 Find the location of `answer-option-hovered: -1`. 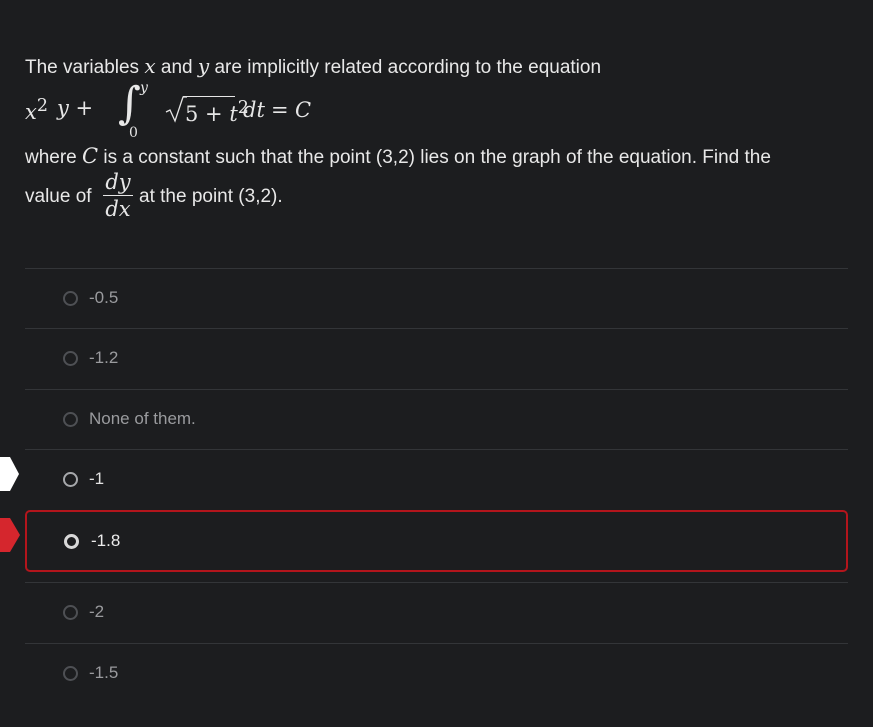

answer-option-hovered: -1 is located at coordinates (436, 479).